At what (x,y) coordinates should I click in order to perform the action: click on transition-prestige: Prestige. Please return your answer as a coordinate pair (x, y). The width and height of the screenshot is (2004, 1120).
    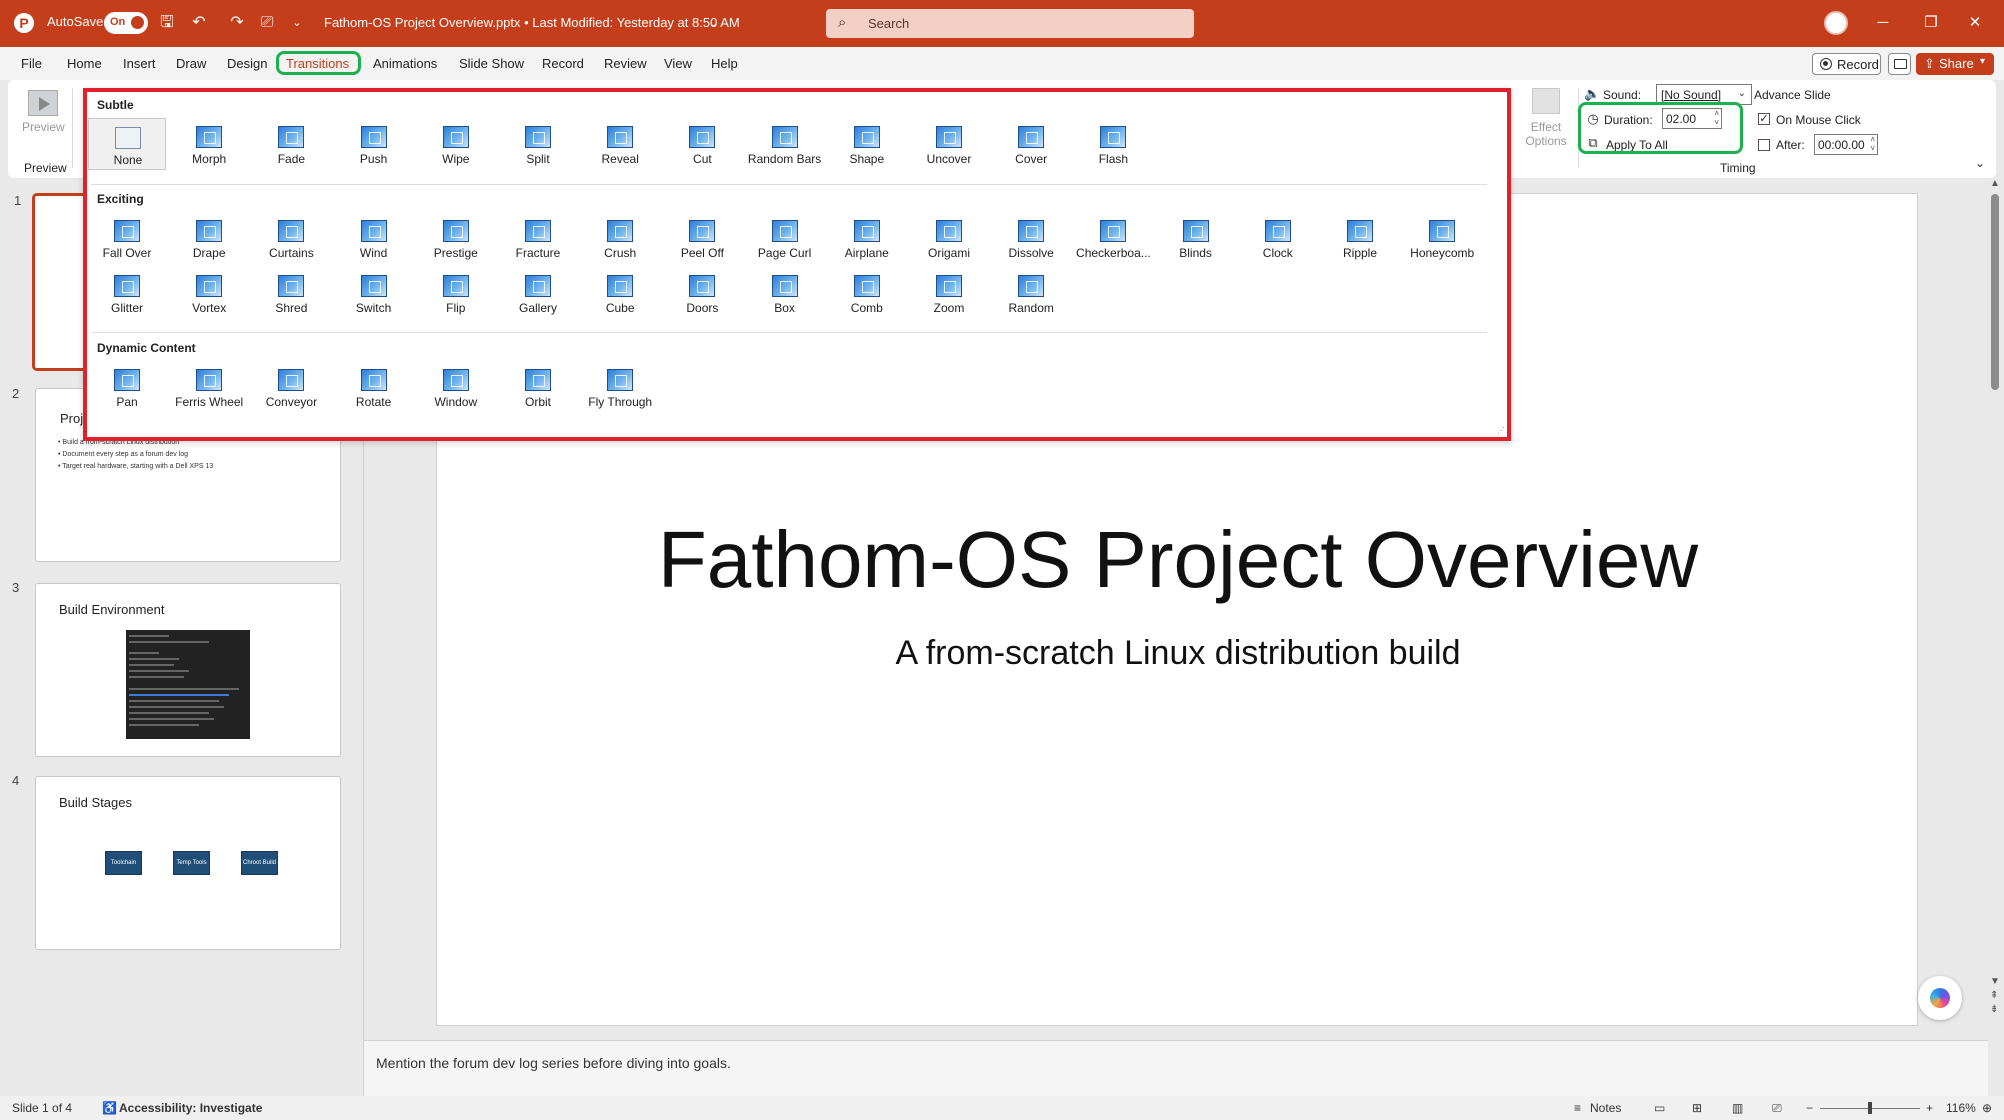
    Looking at the image, I should click on (456, 238).